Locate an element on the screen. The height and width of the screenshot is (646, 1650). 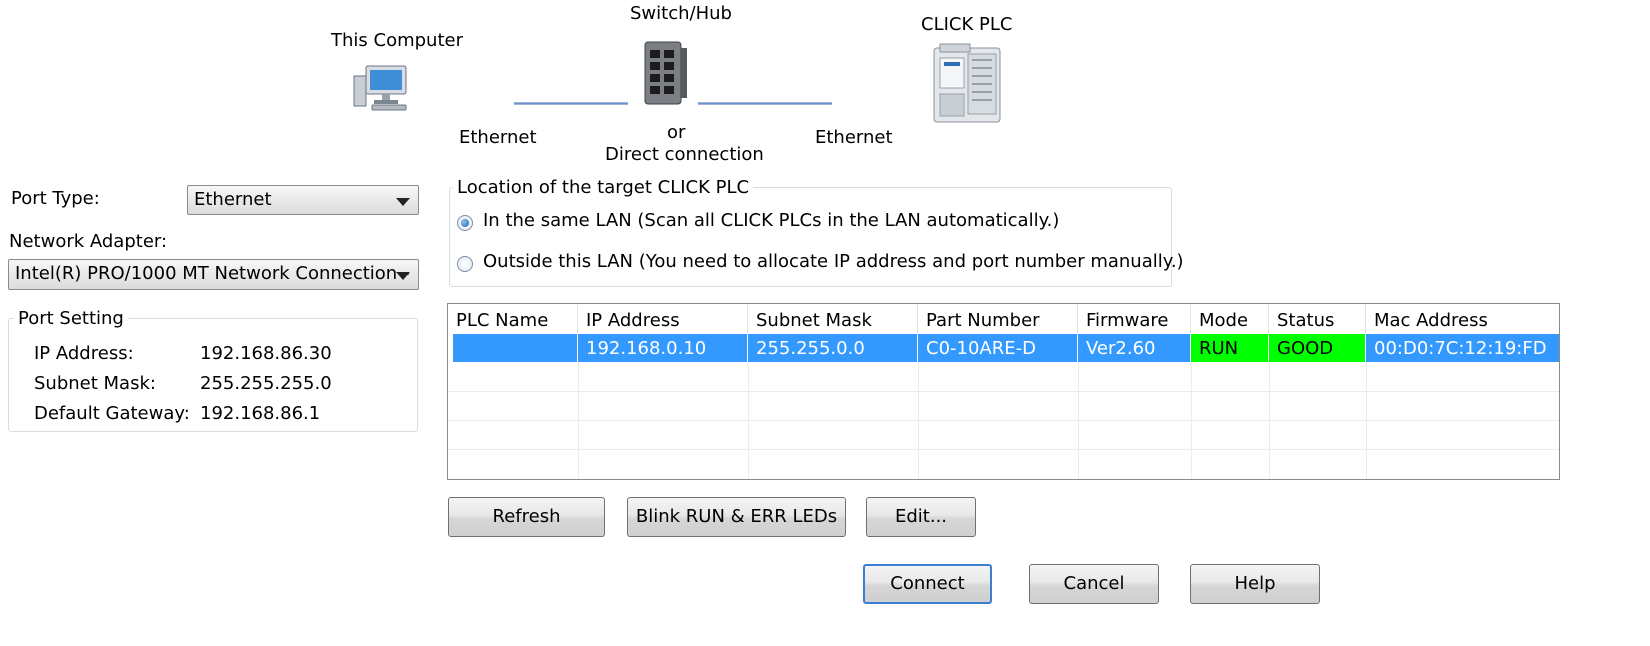
cell-mode: RUN is located at coordinates (1230, 348).